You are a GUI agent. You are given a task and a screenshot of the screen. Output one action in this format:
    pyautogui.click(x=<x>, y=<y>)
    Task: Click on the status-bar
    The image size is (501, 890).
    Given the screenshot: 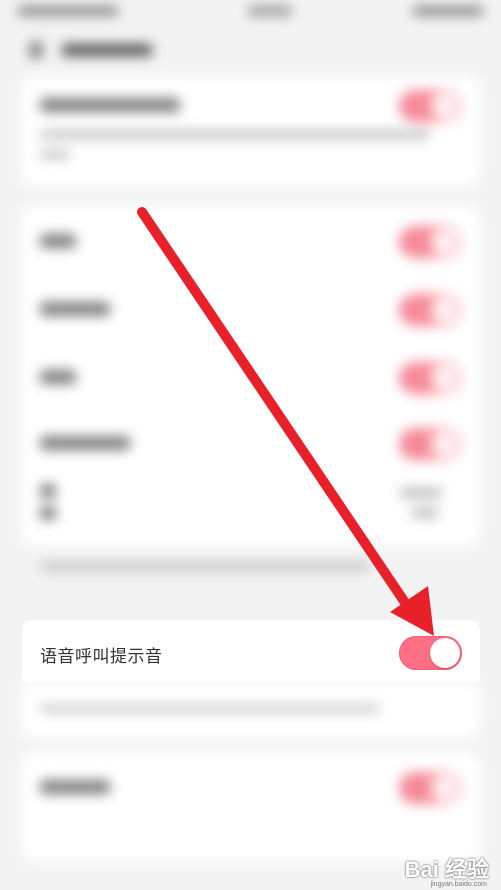 What is the action you would take?
    pyautogui.click(x=250, y=12)
    